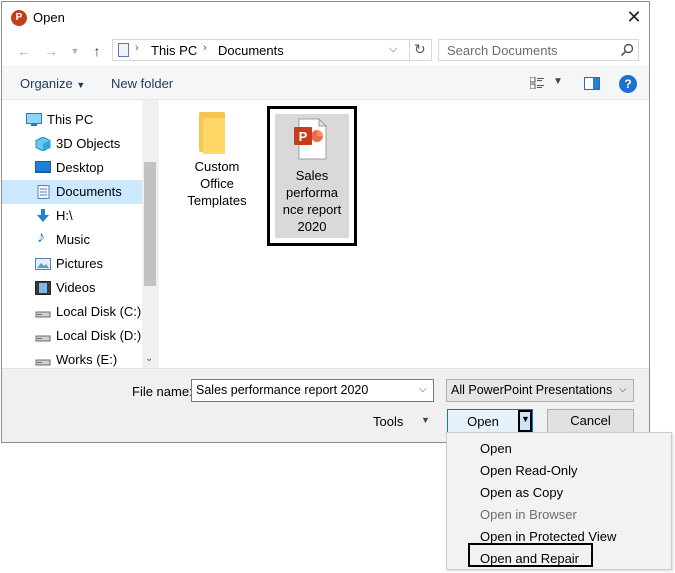 The width and height of the screenshot is (675, 573). Describe the element at coordinates (43, 192) in the screenshot. I see `documents-icon` at that location.